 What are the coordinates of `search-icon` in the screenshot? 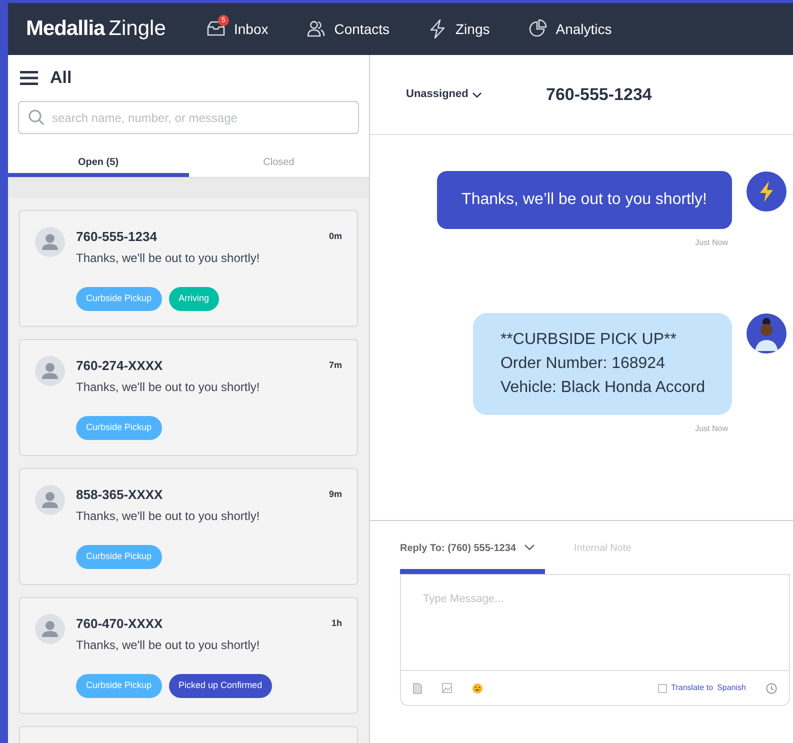 It's located at (36, 117).